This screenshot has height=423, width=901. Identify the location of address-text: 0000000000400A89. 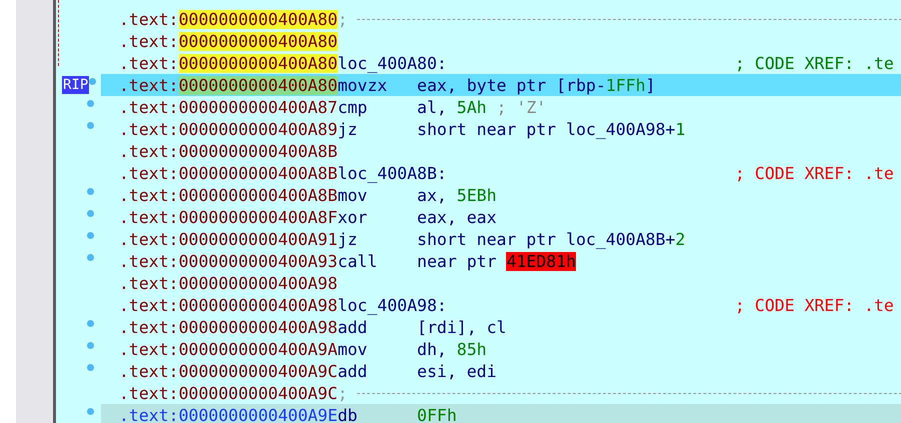
(258, 129).